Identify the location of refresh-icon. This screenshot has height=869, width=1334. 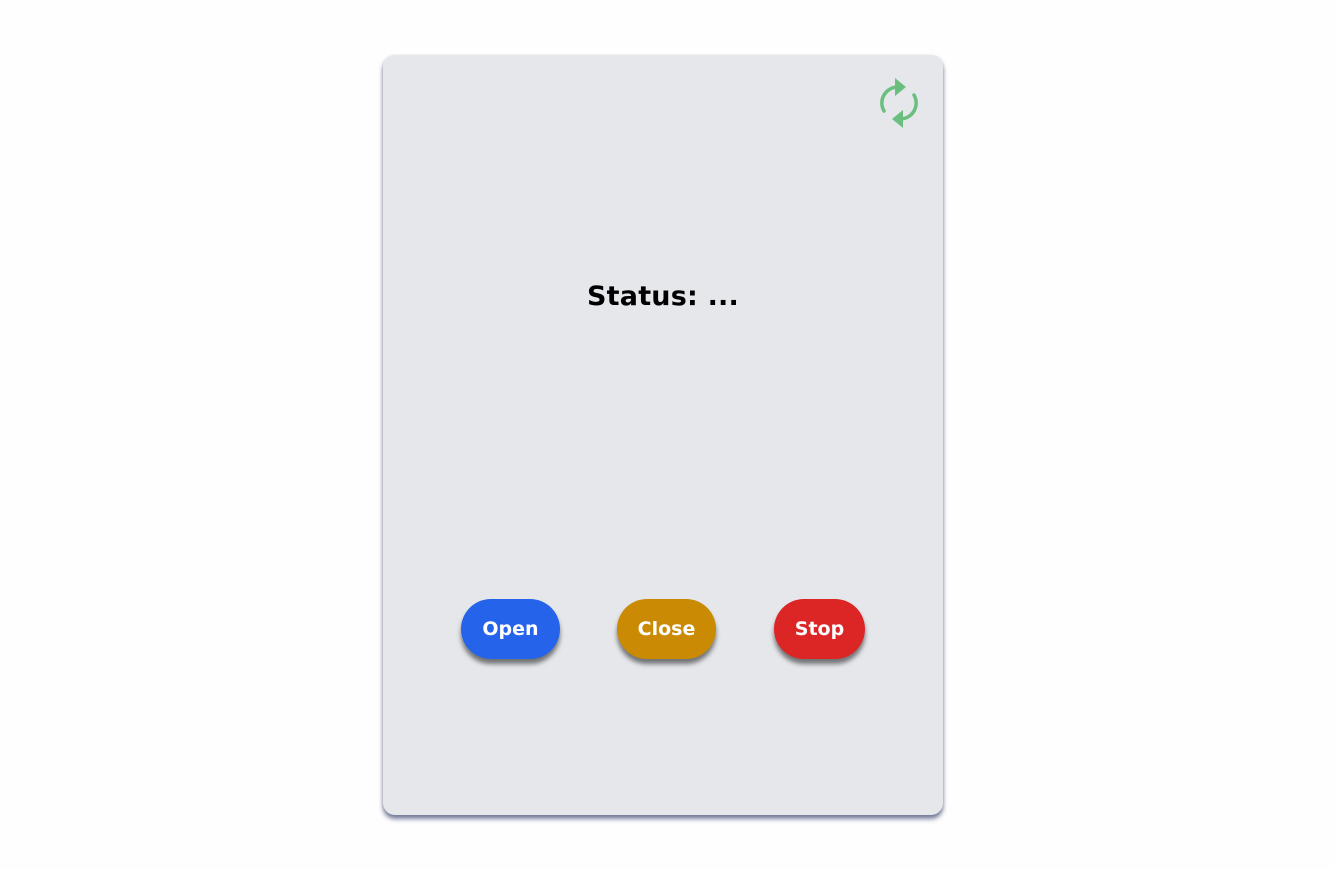
(899, 103).